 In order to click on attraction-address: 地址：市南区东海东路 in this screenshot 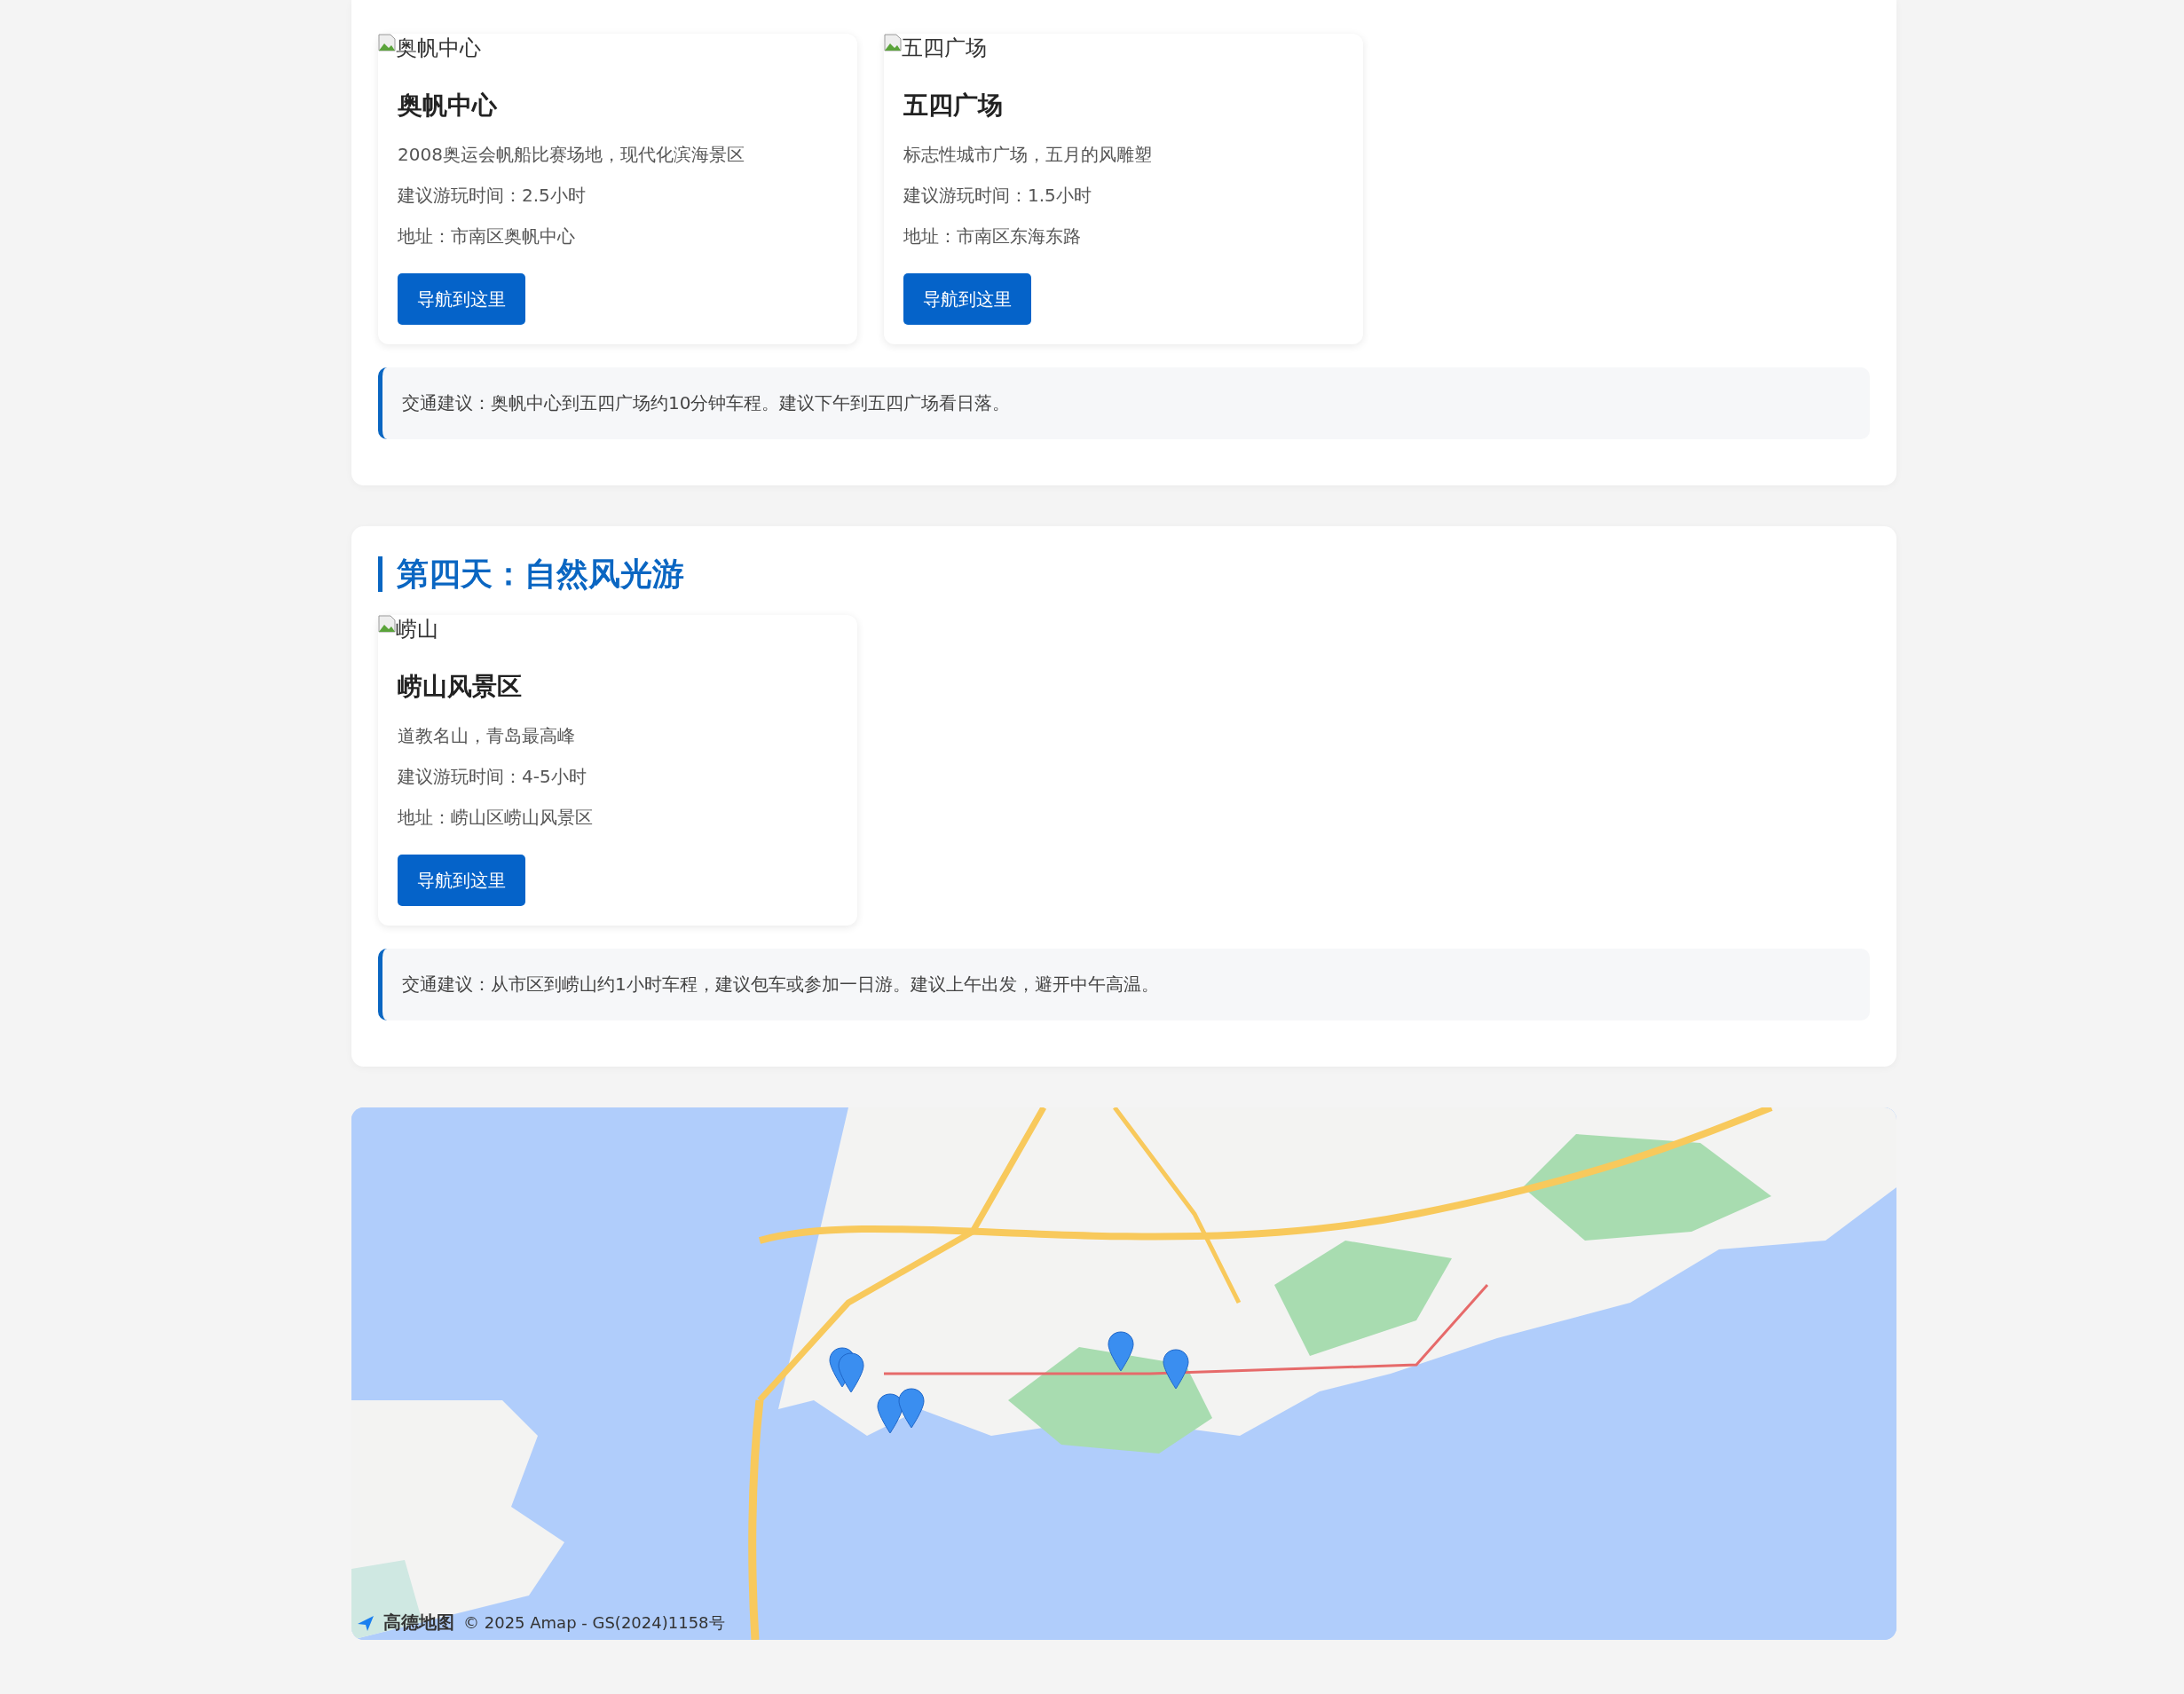, I will do `click(992, 236)`.